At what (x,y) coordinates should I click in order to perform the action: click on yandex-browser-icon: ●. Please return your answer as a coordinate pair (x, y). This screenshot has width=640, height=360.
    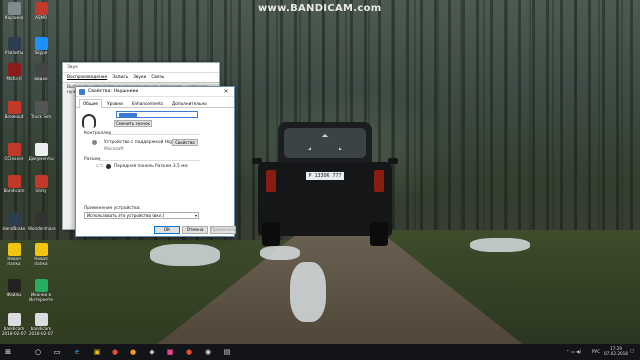
    Looking at the image, I should click on (115, 351).